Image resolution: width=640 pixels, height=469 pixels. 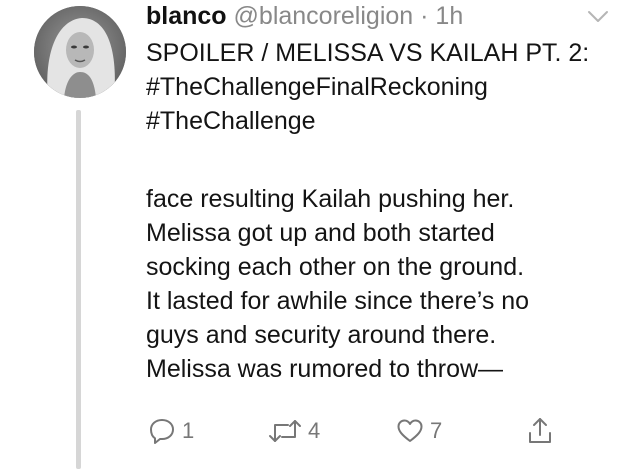 I want to click on avatar, so click(x=80, y=52).